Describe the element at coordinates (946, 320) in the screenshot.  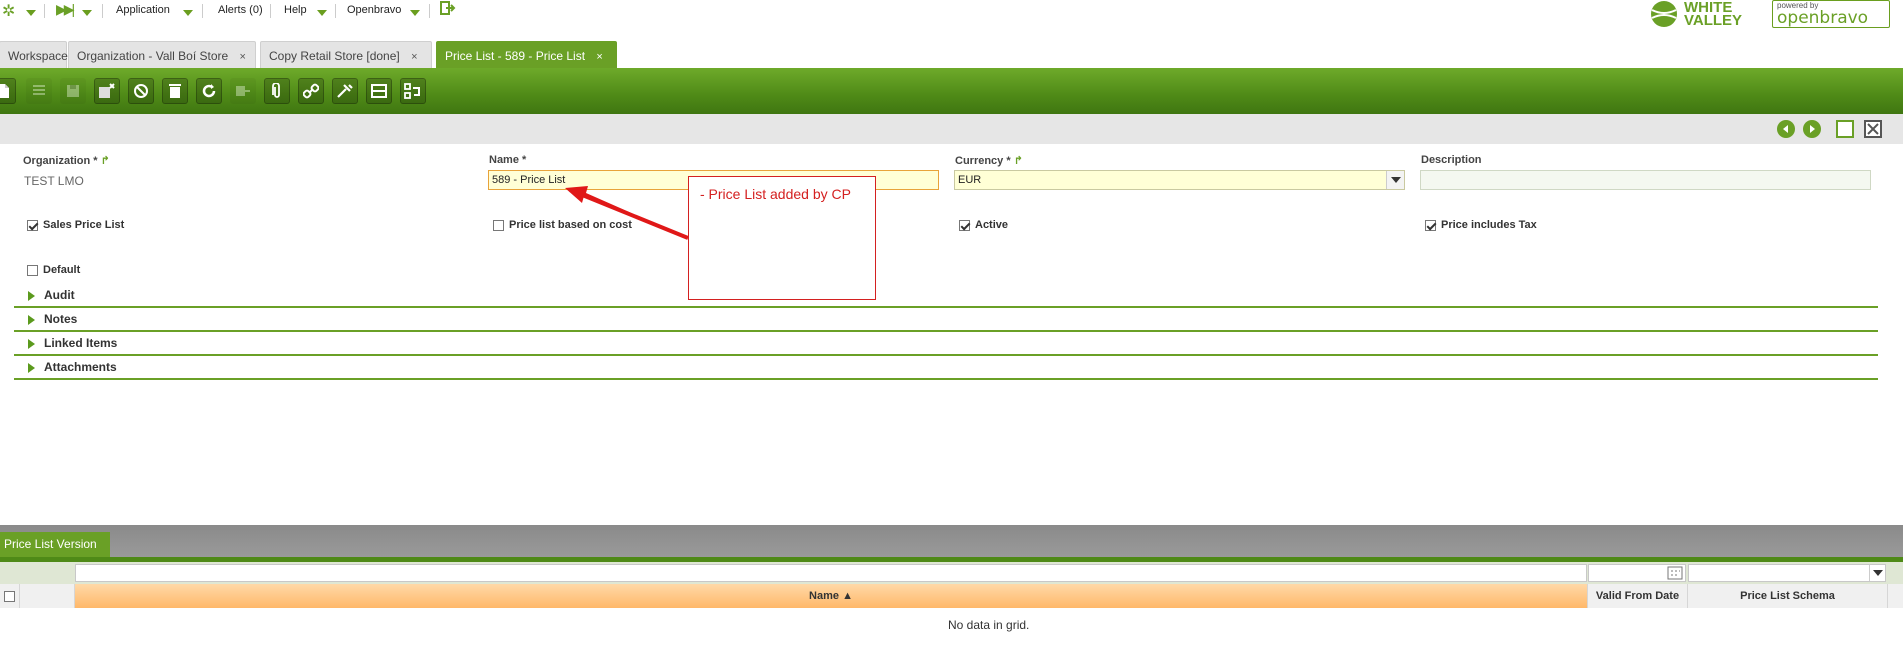
I see `section-notes: Notes` at that location.